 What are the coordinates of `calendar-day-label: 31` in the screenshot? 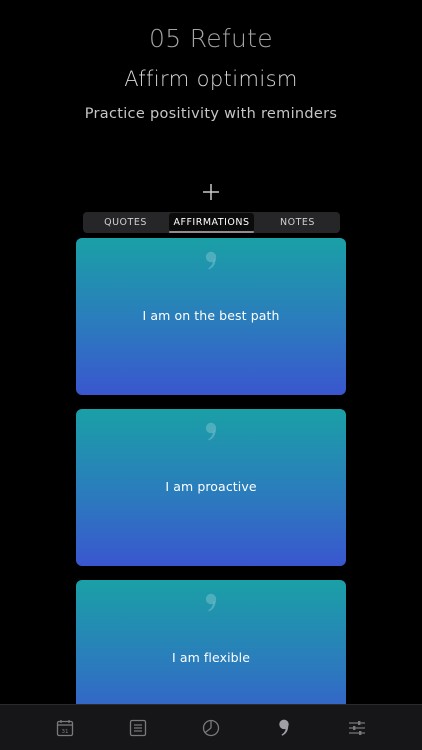 It's located at (64, 732).